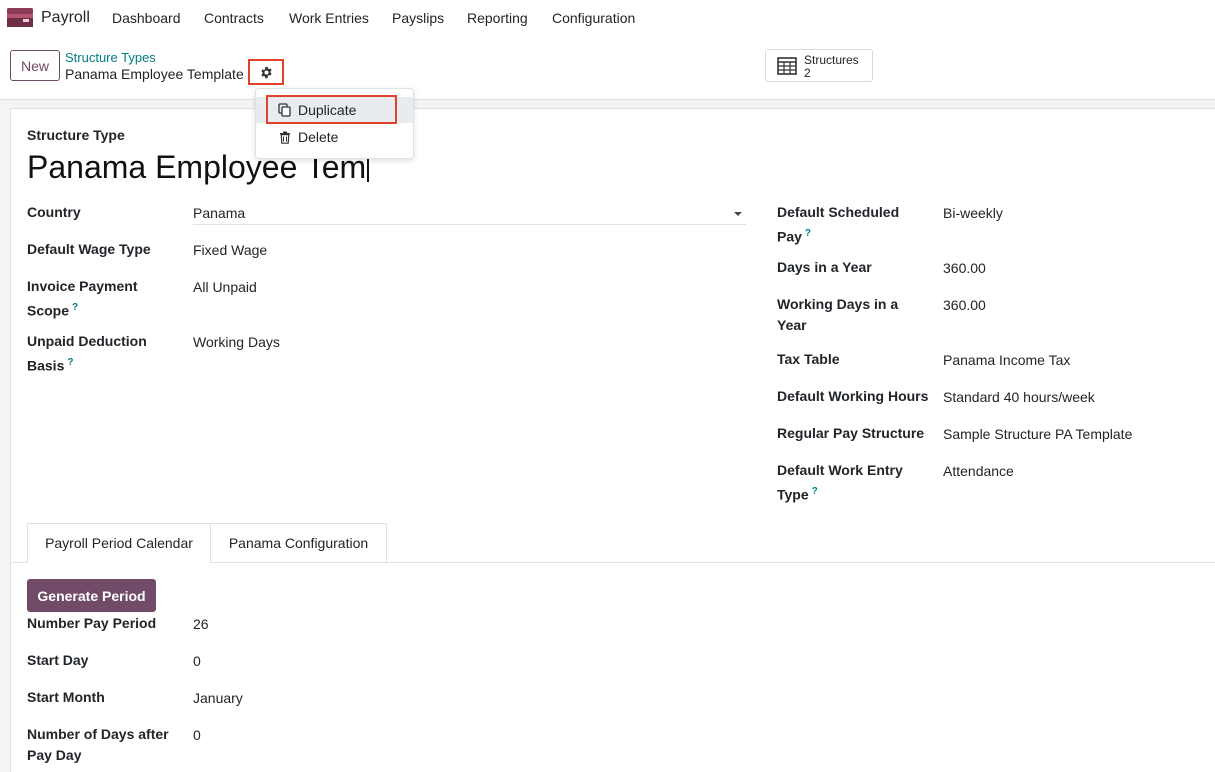  I want to click on wage-type-label: Default Wage Type, so click(89, 249).